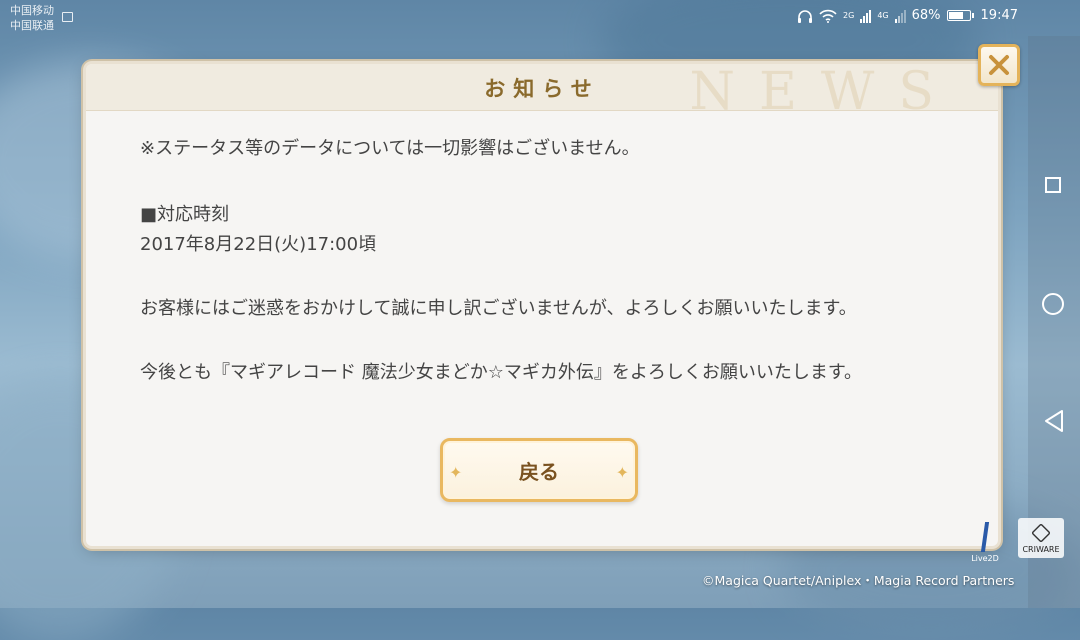 This screenshot has height=640, width=1080. I want to click on back-button: ✦ 戻る ✦, so click(539, 470).